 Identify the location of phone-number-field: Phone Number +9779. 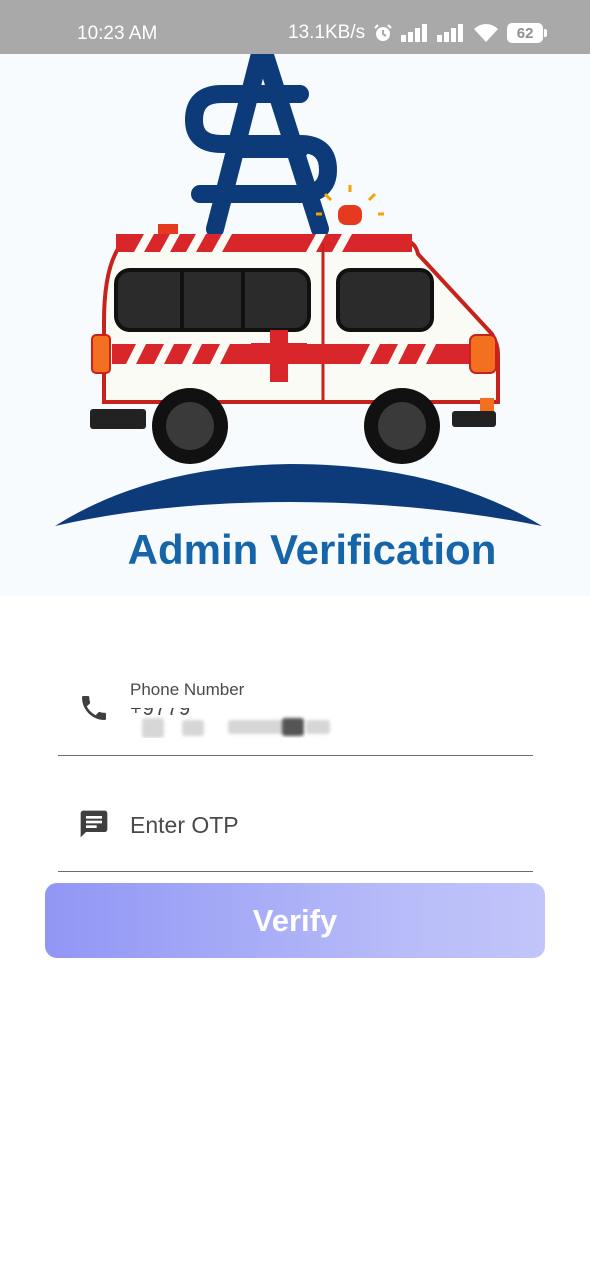
(295, 714).